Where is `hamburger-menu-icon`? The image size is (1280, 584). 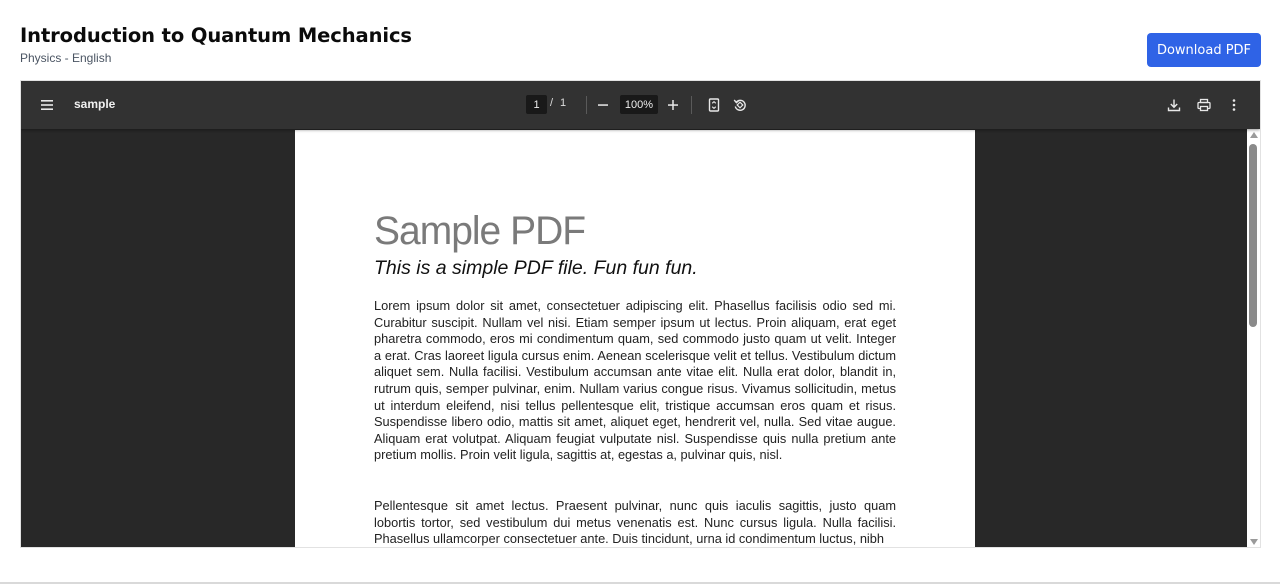 hamburger-menu-icon is located at coordinates (47, 105).